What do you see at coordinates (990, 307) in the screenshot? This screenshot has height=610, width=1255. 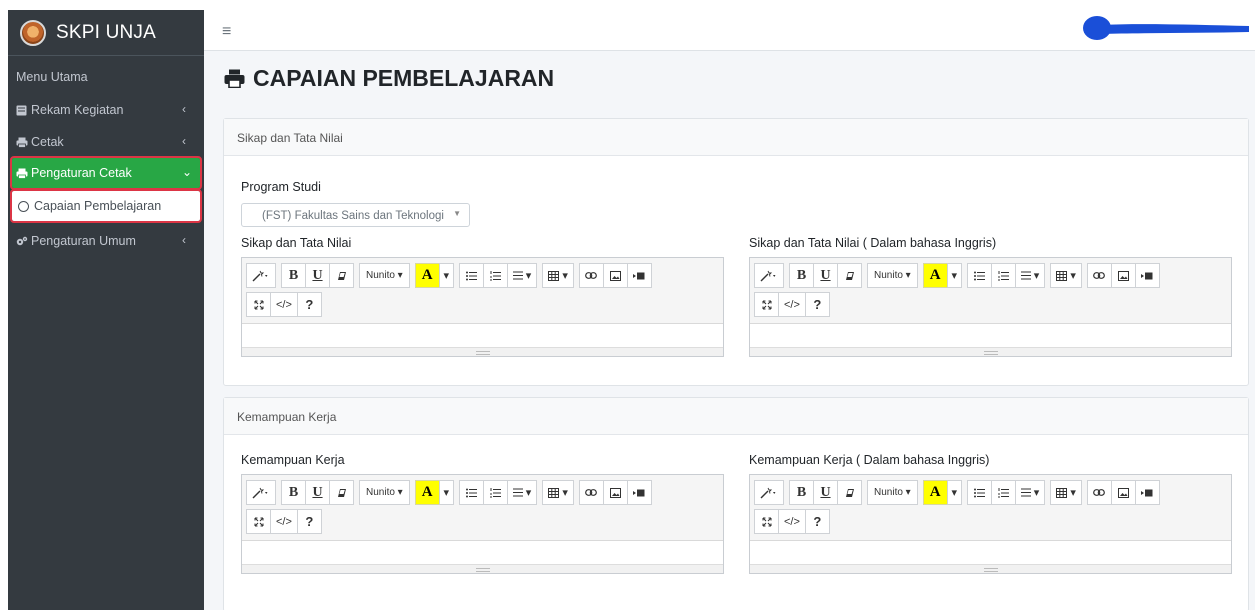 I see `rich-text-editor-sikap-english: B U Nunito ▾ A ▾ ▾ ▾ </> ?` at bounding box center [990, 307].